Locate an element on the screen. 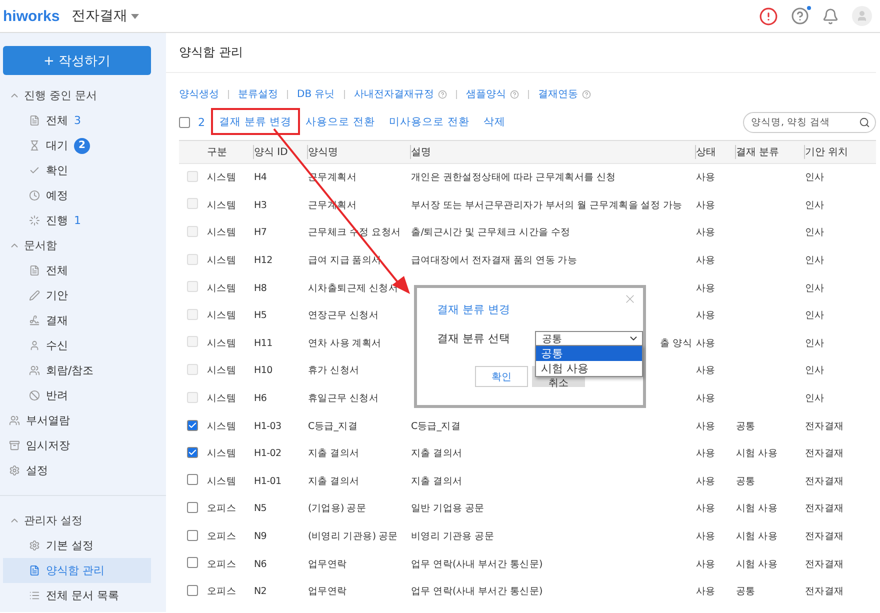 The width and height of the screenshot is (880, 613). table-cell: 연장근무 신청서 is located at coordinates (343, 315).